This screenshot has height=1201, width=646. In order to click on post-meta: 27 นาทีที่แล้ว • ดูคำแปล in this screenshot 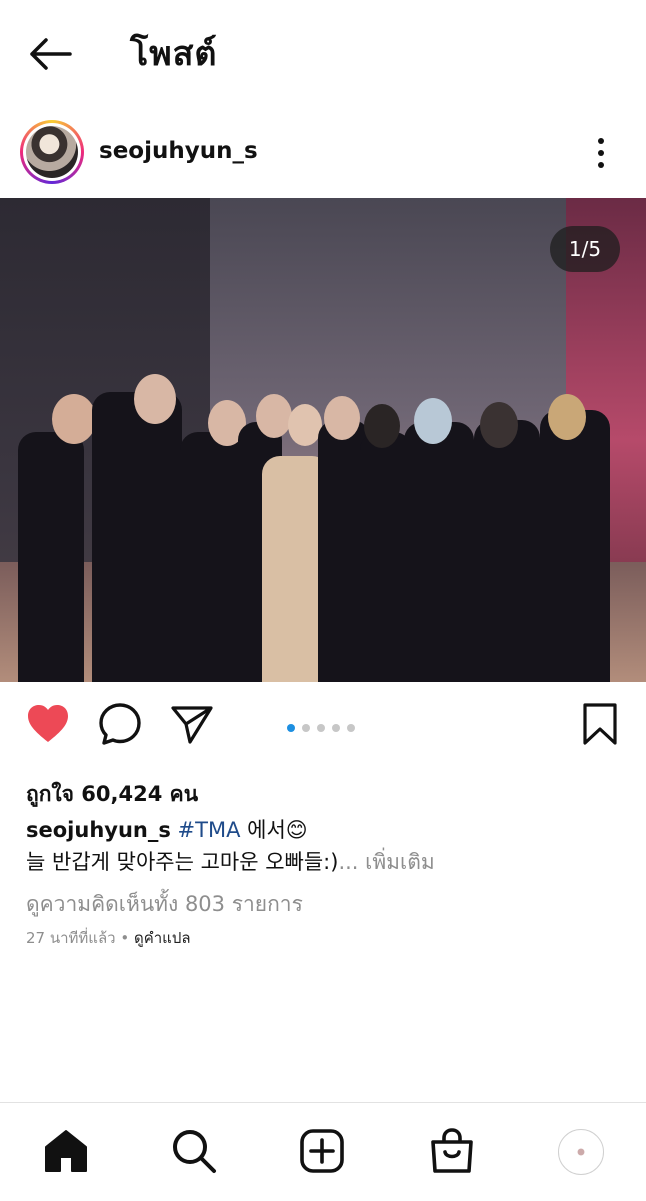, I will do `click(108, 938)`.